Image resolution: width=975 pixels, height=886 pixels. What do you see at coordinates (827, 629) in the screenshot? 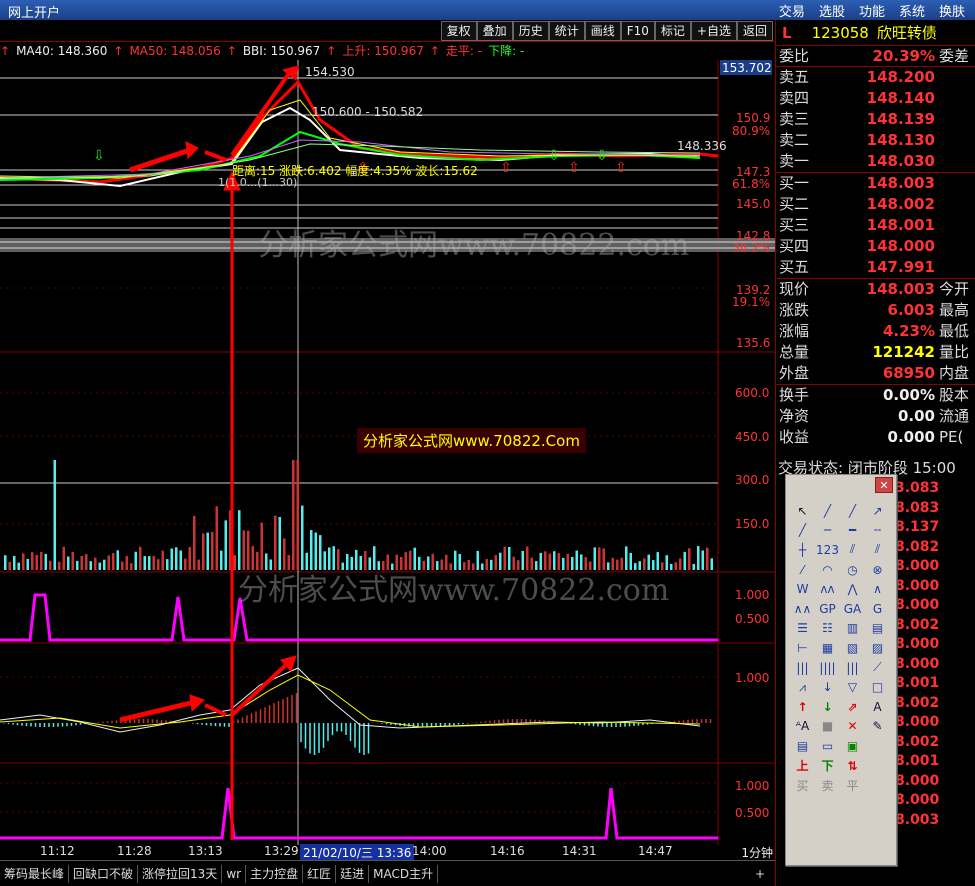
I see `drawing-tool-icon: ☷` at bounding box center [827, 629].